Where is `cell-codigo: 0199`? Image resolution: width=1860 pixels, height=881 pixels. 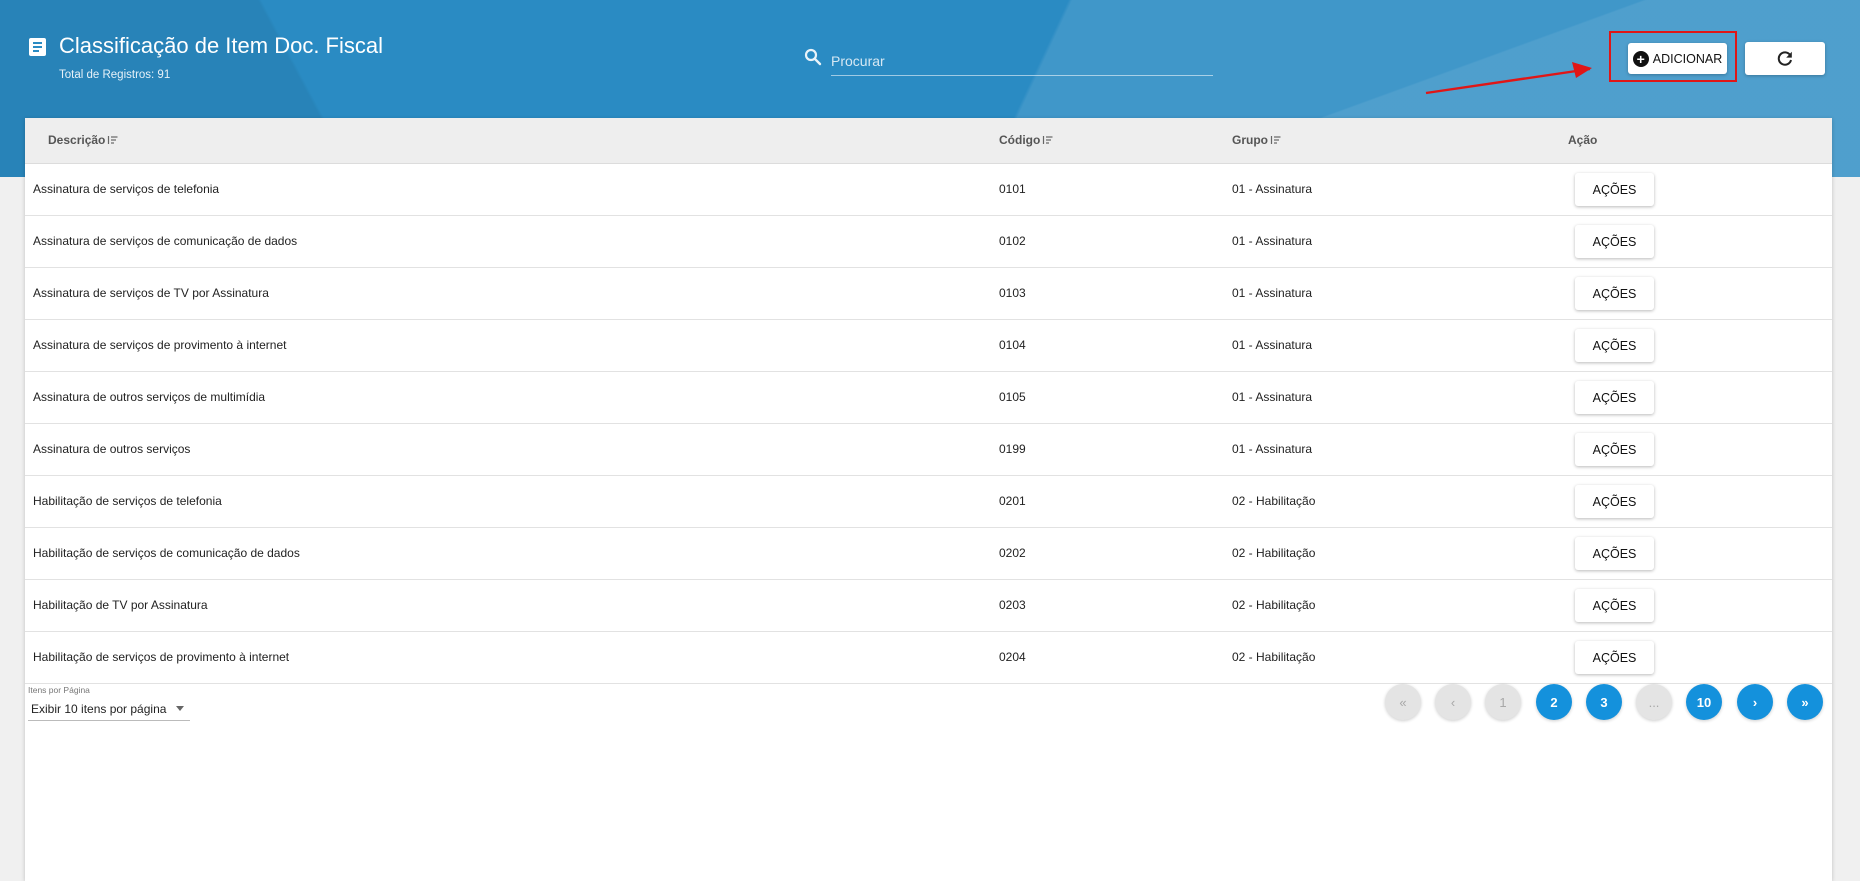 cell-codigo: 0199 is located at coordinates (1012, 449).